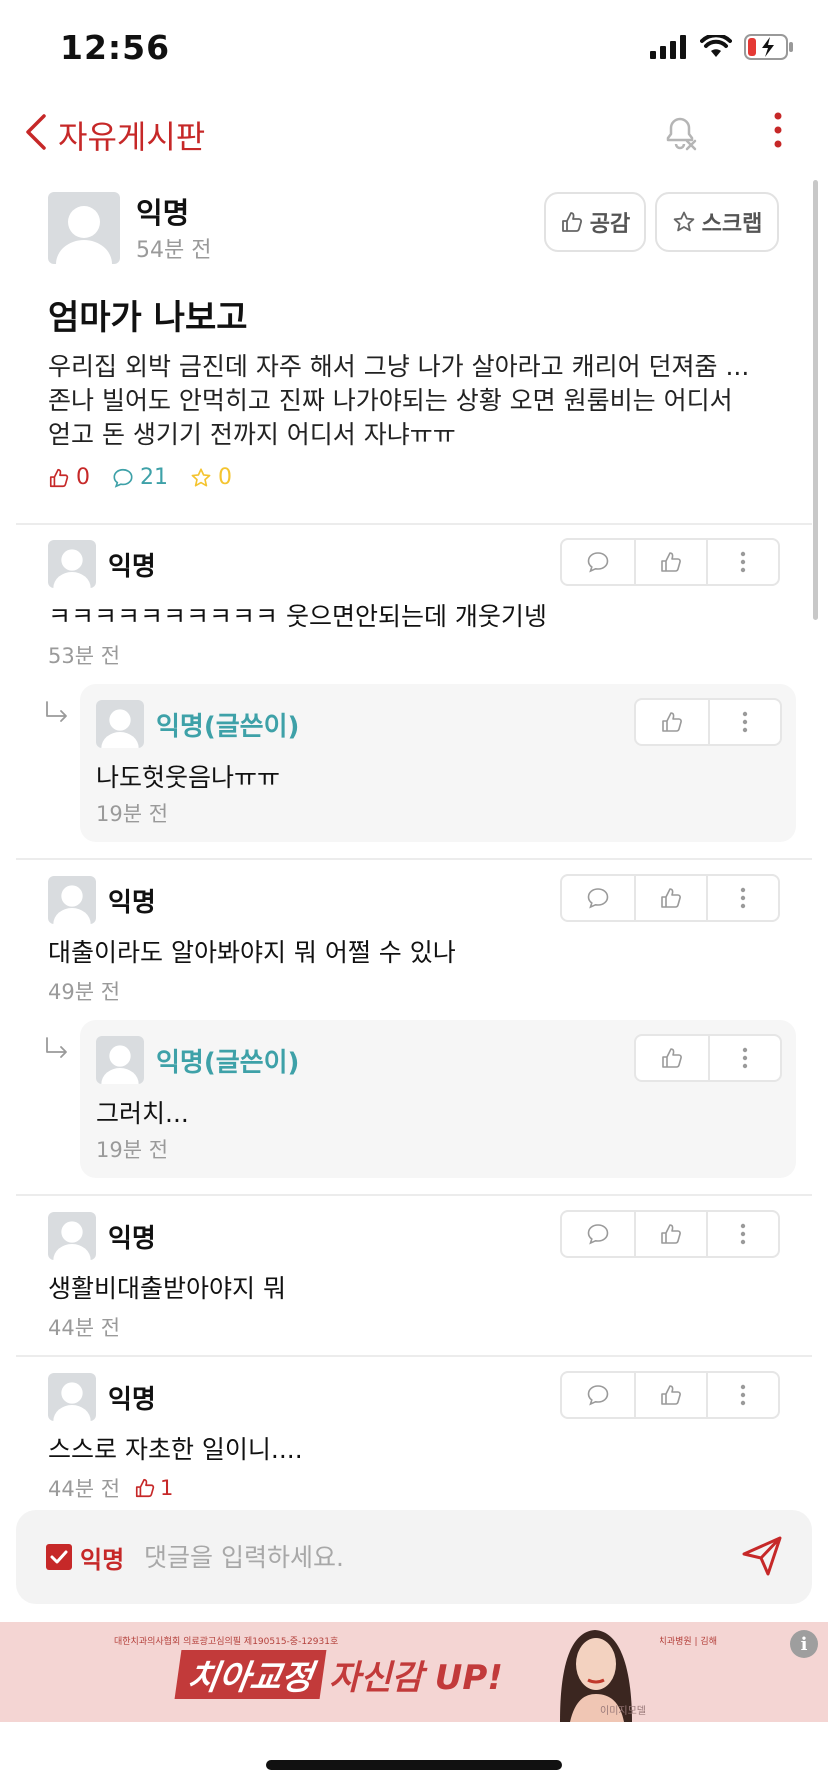  Describe the element at coordinates (84, 656) in the screenshot. I see `comment-time: 53분 전` at that location.